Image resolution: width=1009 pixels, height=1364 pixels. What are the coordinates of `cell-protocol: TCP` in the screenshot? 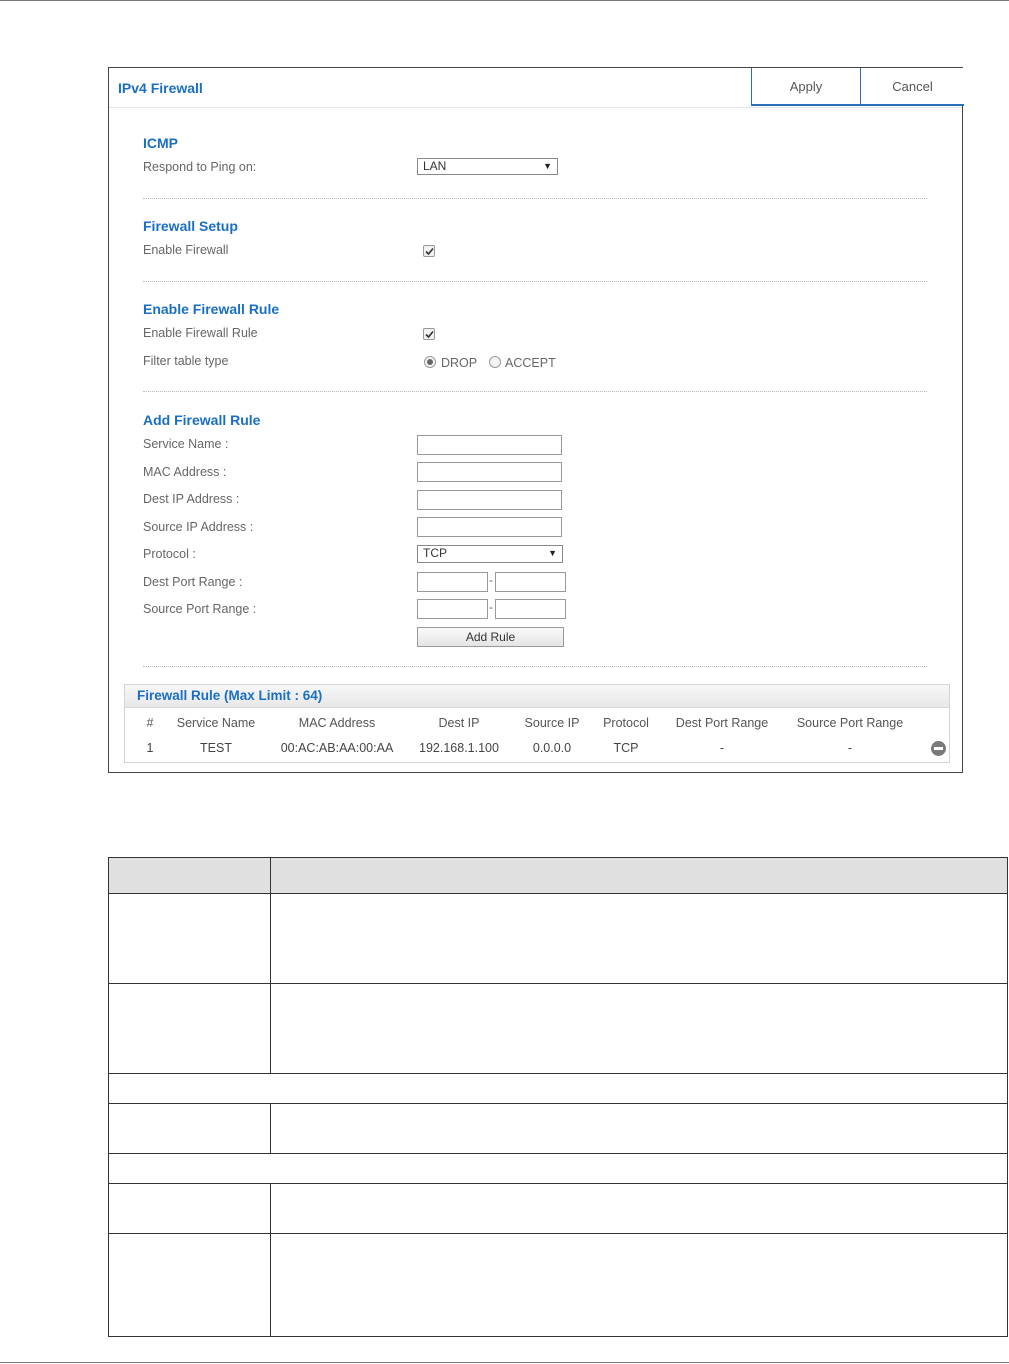 It's located at (626, 748).